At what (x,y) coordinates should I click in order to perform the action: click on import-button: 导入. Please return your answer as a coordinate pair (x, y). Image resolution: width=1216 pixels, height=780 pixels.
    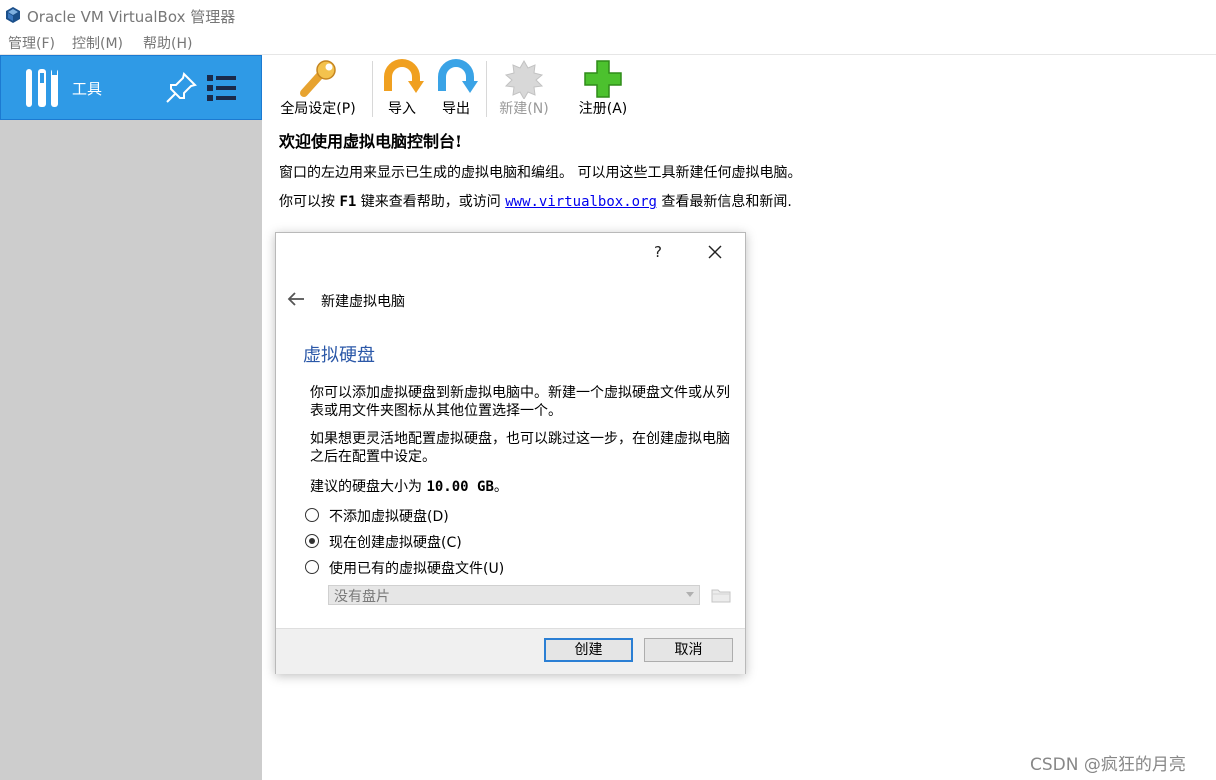
    Looking at the image, I should click on (402, 88).